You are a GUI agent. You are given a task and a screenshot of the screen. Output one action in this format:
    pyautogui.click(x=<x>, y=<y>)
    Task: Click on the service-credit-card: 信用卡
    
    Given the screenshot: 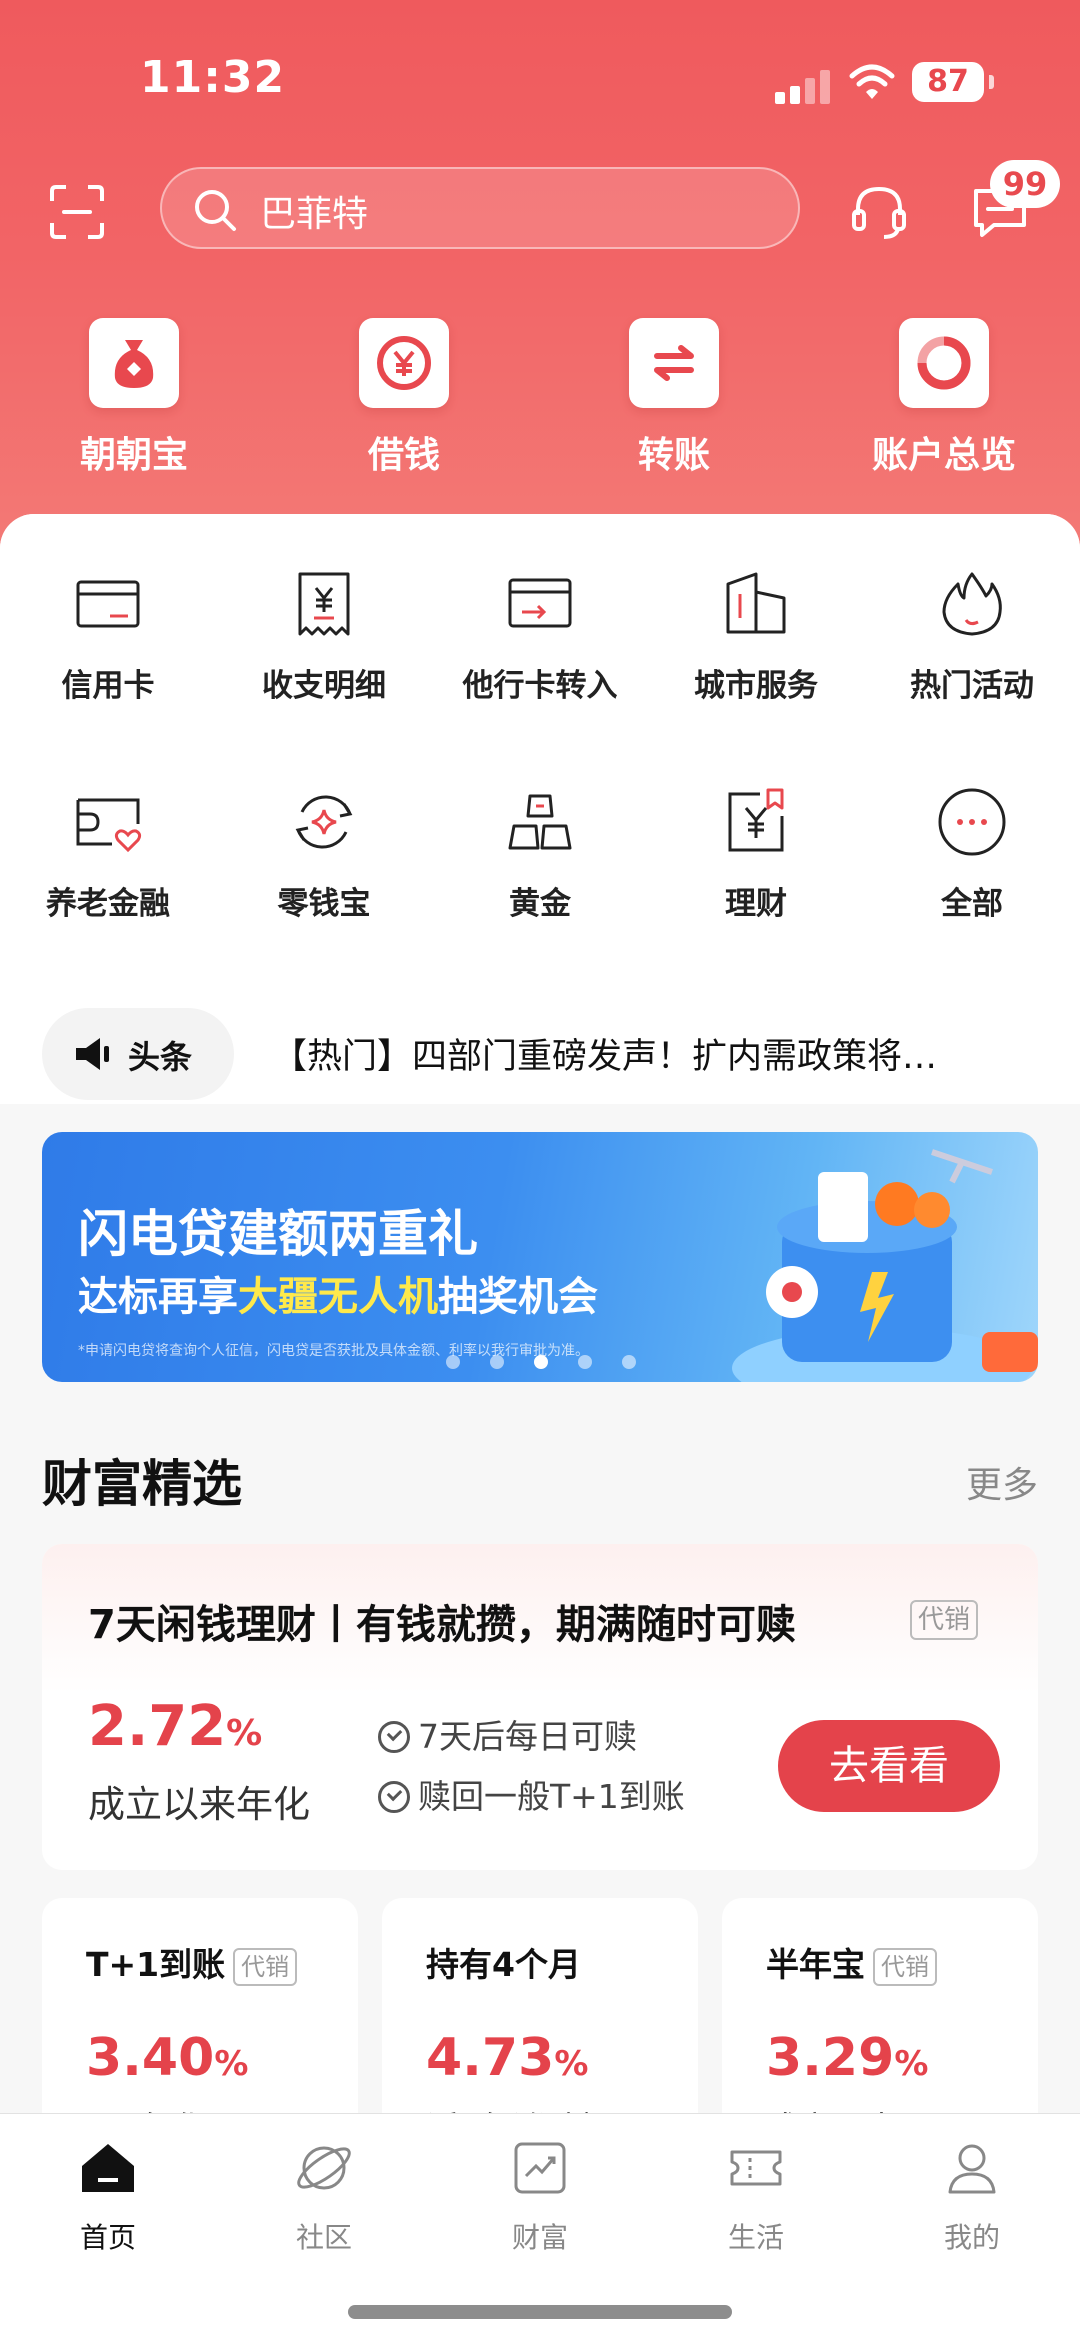 What is the action you would take?
    pyautogui.click(x=108, y=636)
    